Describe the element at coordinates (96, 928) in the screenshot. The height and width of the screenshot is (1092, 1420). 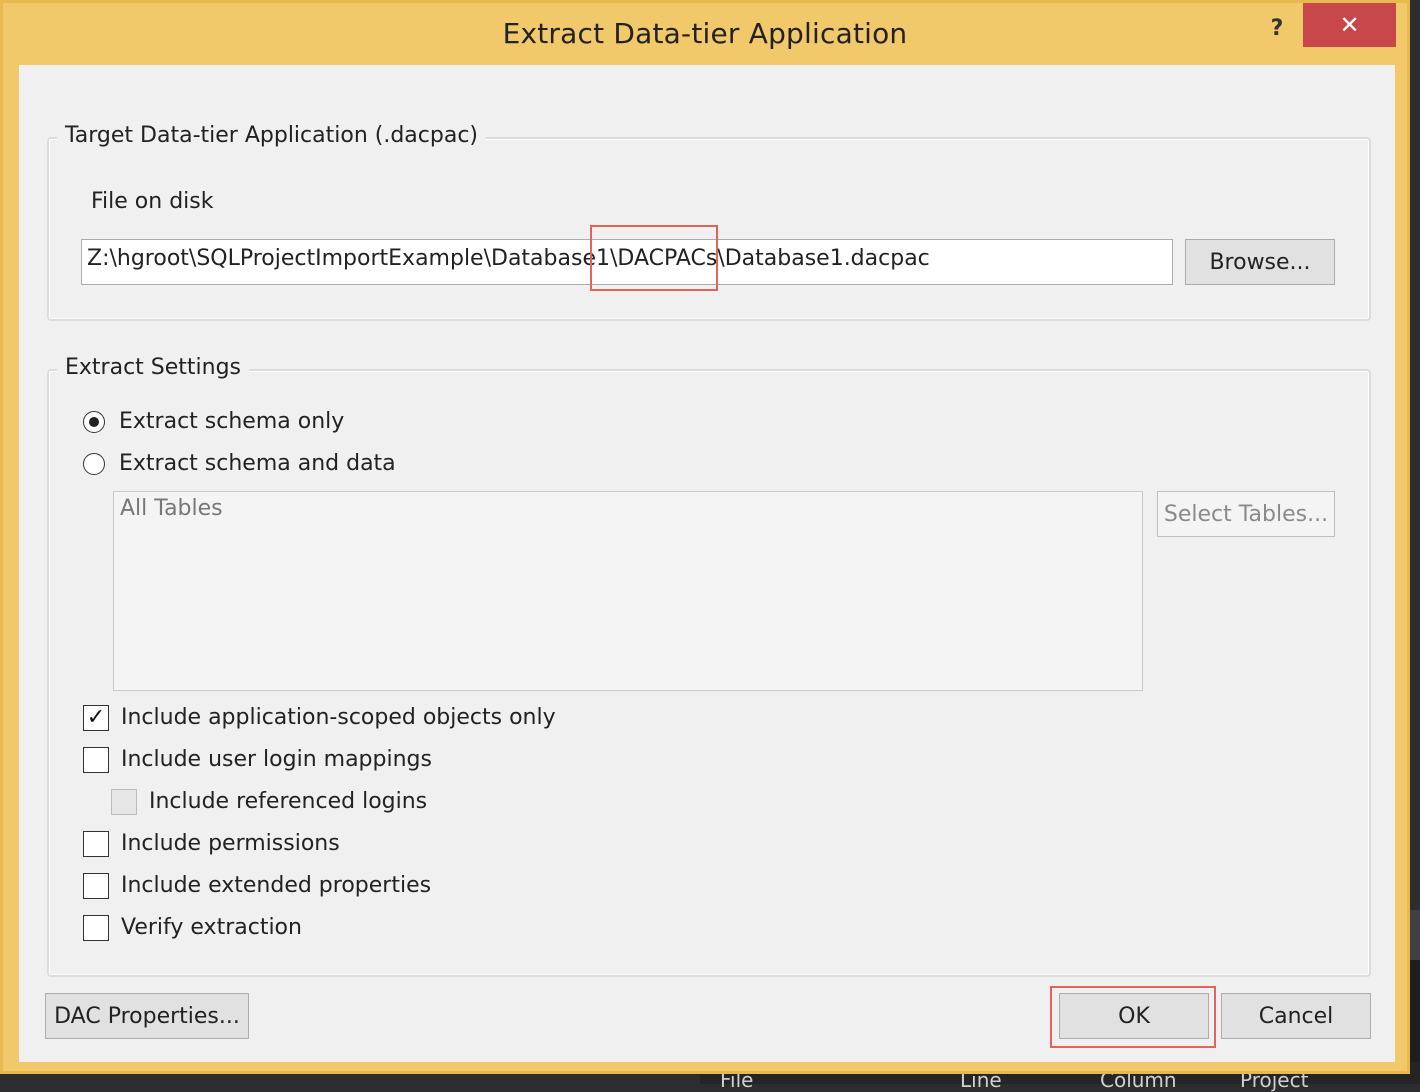
I see `verify-extraction-checkbox` at that location.